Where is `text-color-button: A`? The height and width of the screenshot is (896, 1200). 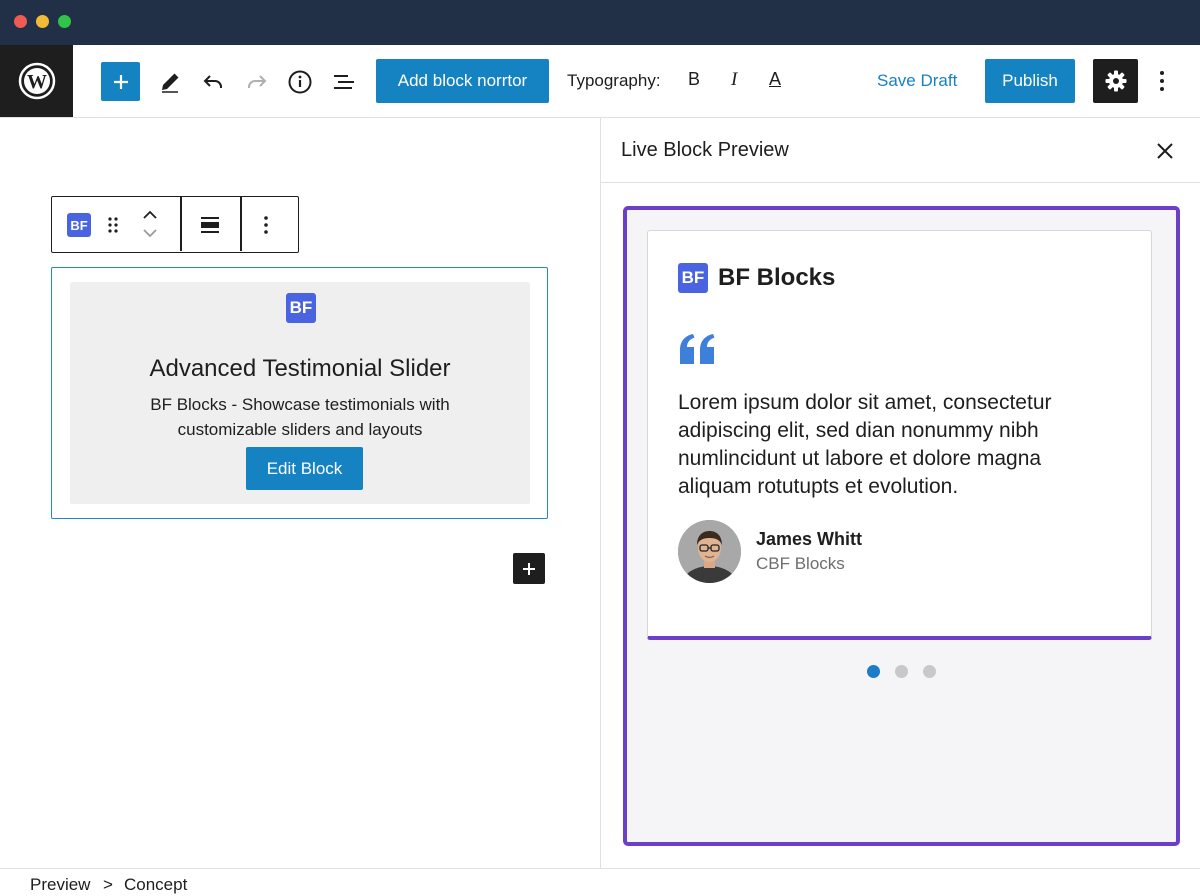 text-color-button: A is located at coordinates (775, 79).